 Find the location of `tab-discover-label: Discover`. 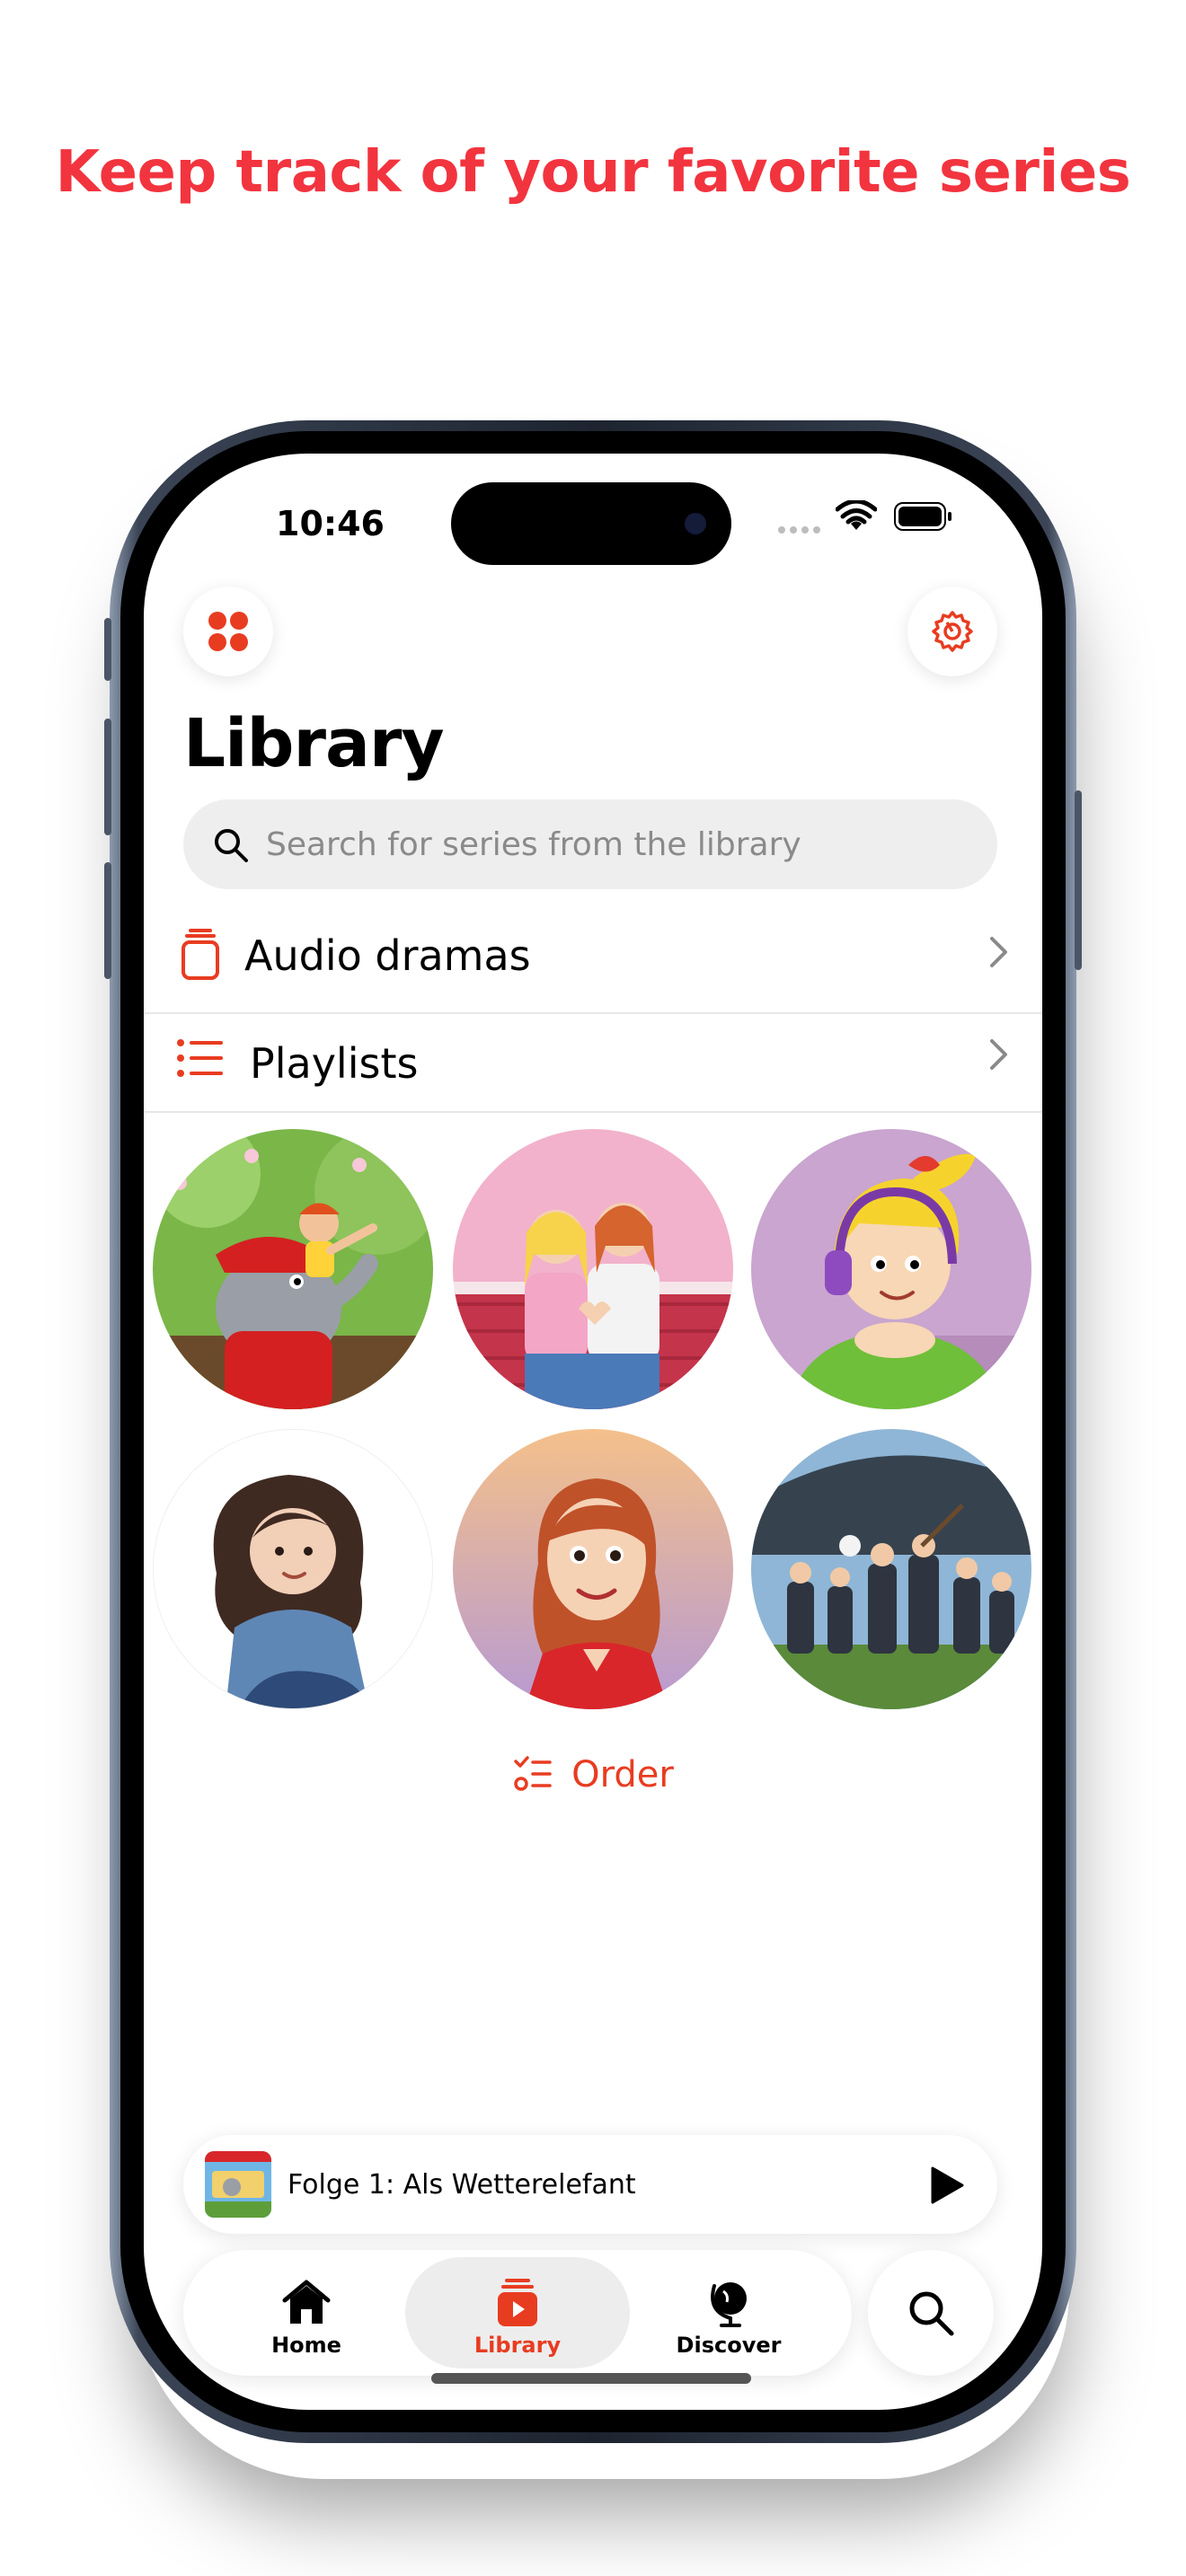

tab-discover-label: Discover is located at coordinates (729, 2345).